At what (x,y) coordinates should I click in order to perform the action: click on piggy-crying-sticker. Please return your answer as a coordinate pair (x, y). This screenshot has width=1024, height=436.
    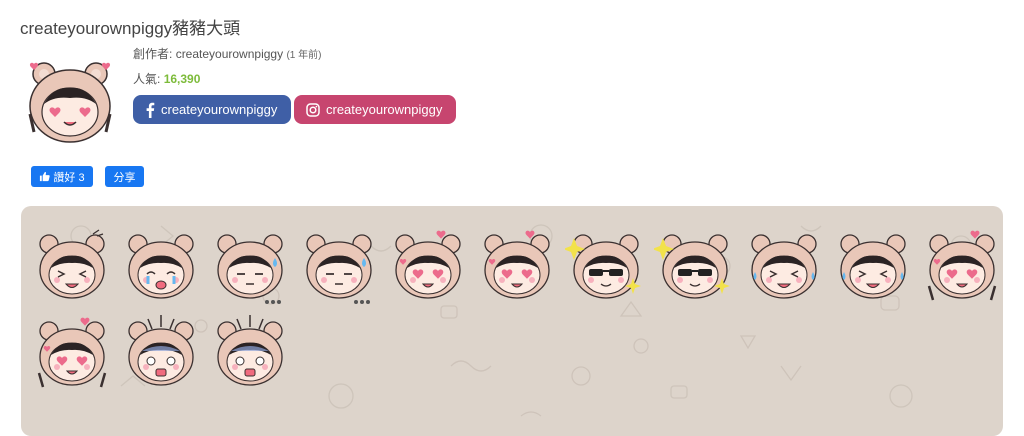
    Looking at the image, I should click on (161, 265).